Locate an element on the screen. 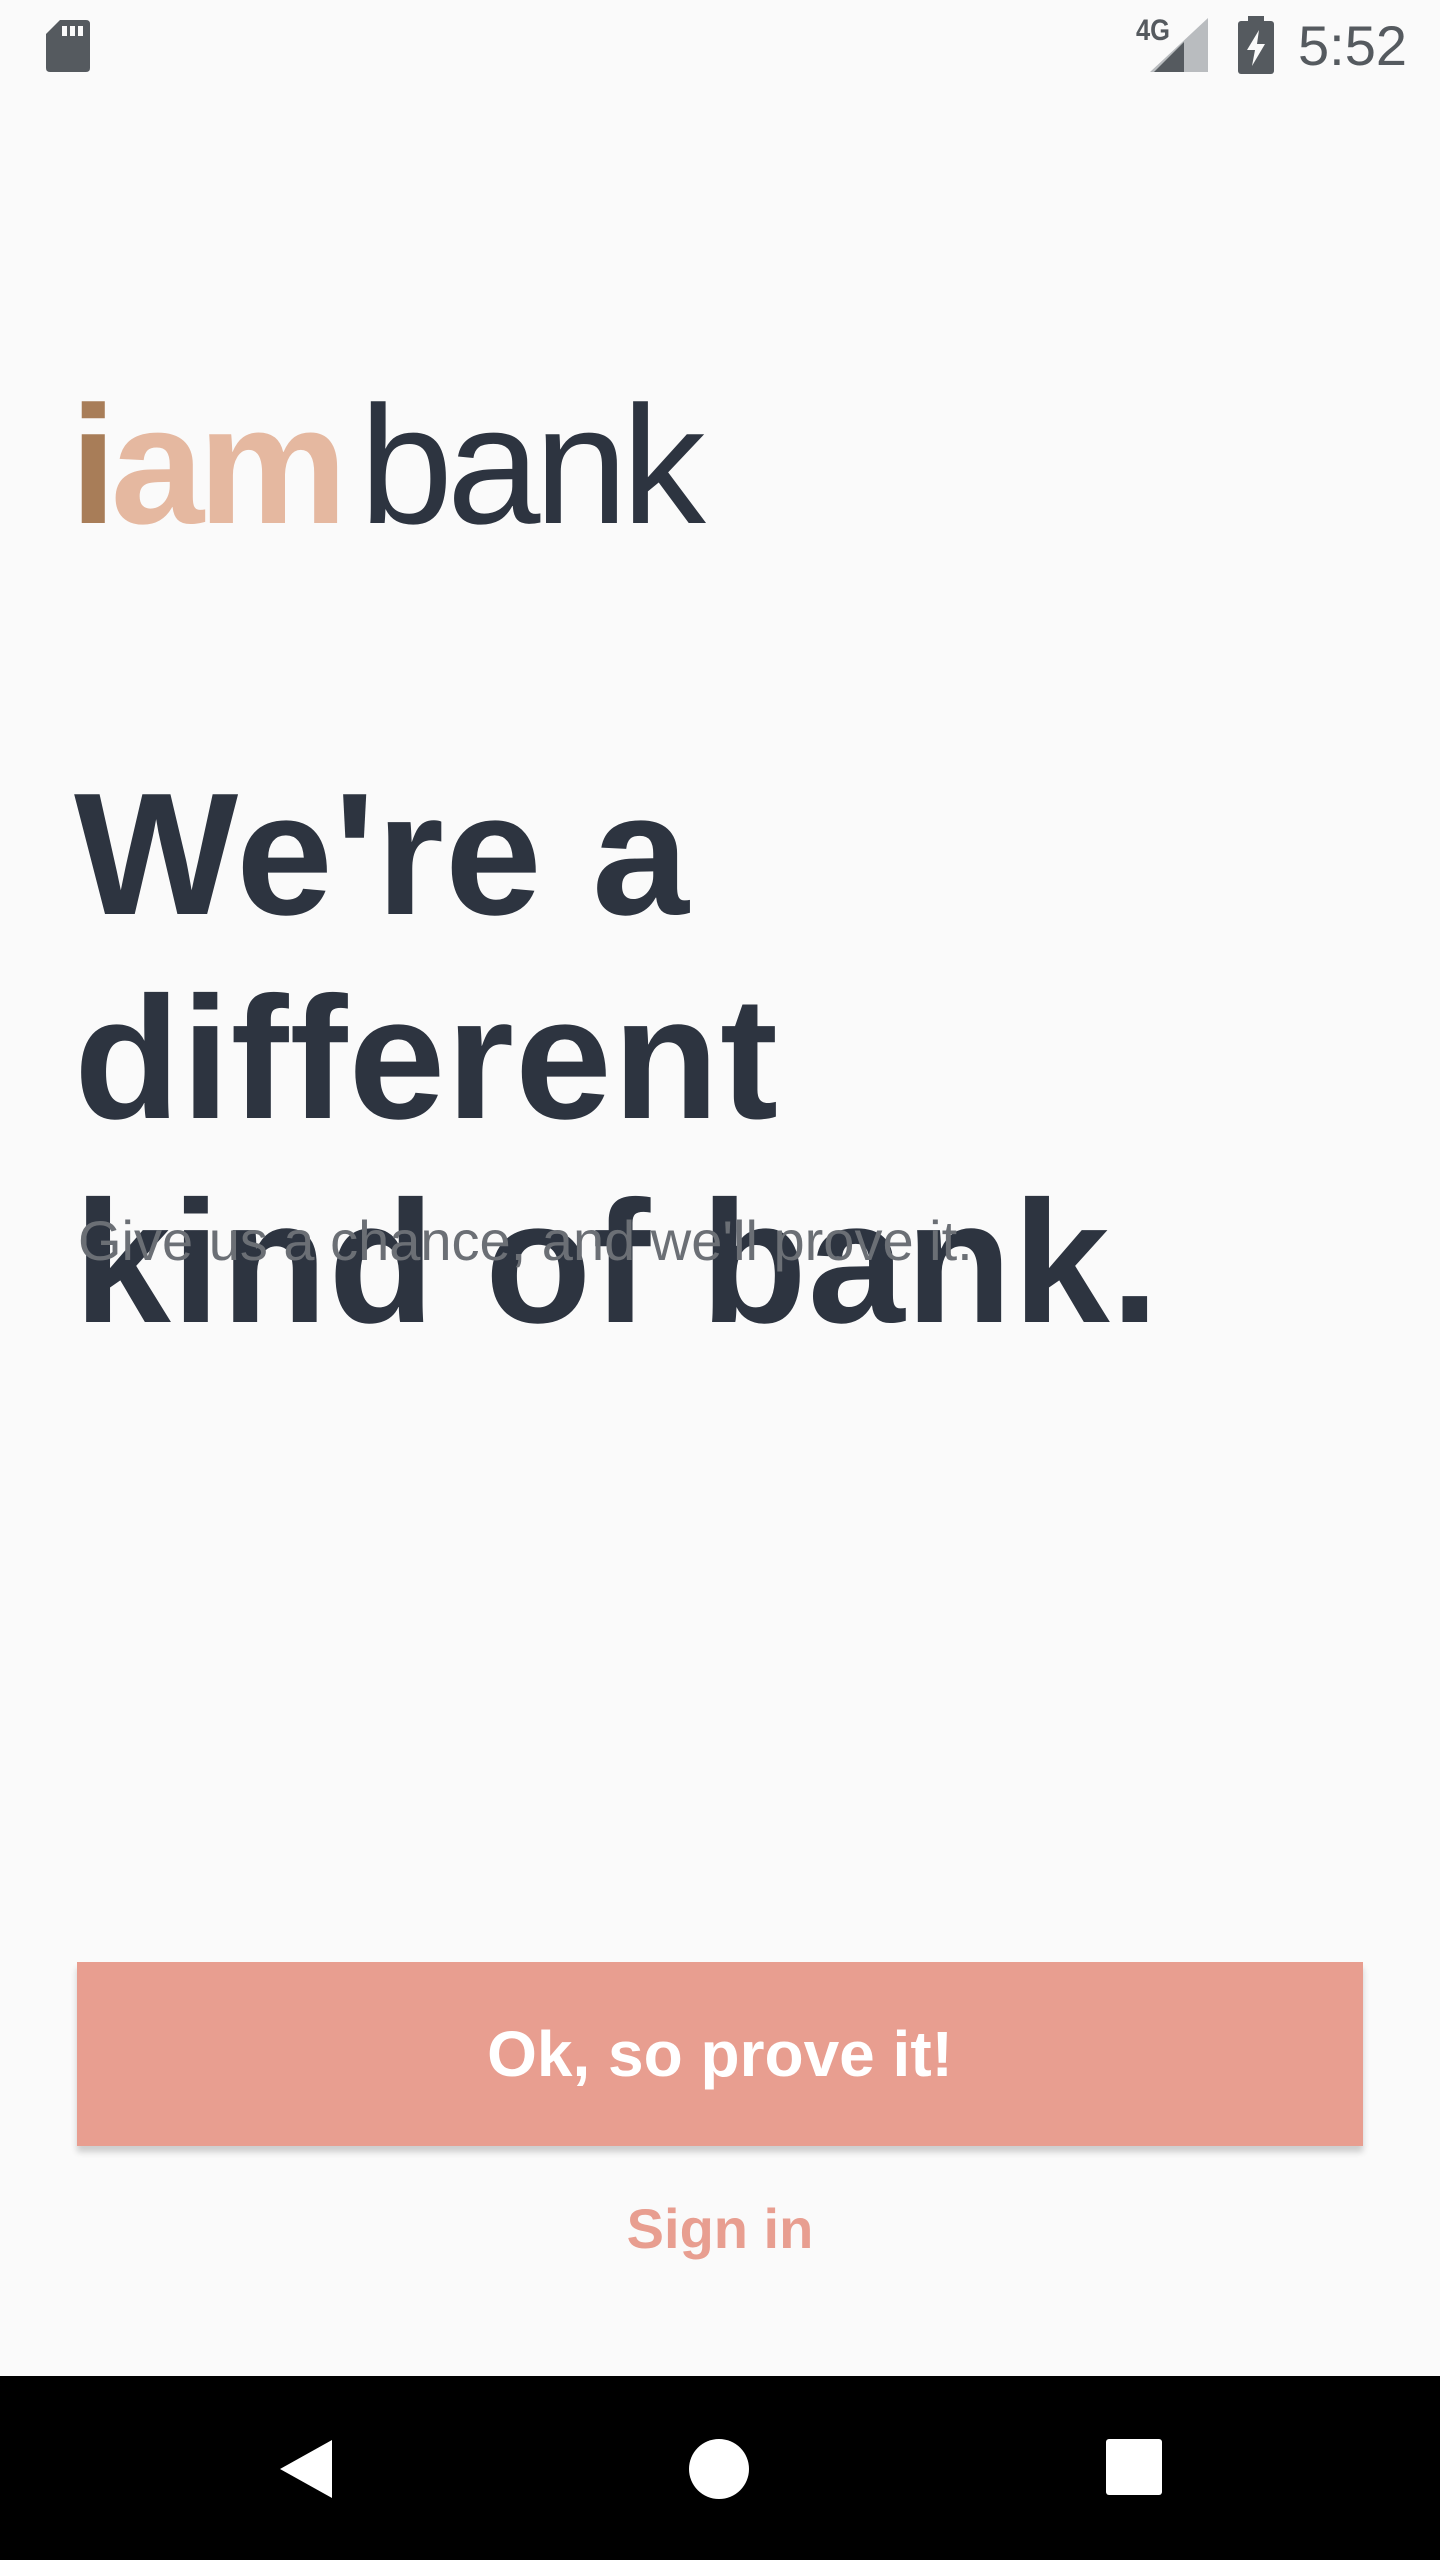 The width and height of the screenshot is (1440, 2560). prove-it-button: Ok, so prove it! is located at coordinates (720, 2054).